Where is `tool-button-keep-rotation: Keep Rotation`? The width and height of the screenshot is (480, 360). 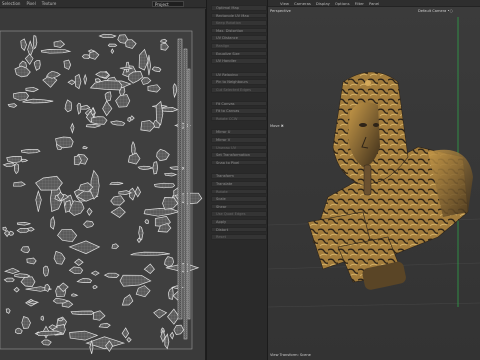 tool-button-keep-rotation: Keep Rotation is located at coordinates (239, 23).